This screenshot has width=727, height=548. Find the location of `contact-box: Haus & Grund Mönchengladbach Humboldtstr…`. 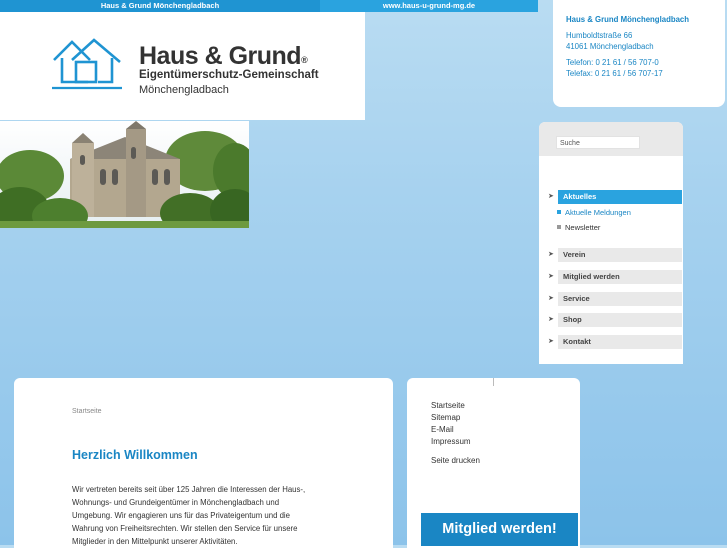

contact-box: Haus & Grund Mönchengladbach Humboldtstr… is located at coordinates (639, 53).